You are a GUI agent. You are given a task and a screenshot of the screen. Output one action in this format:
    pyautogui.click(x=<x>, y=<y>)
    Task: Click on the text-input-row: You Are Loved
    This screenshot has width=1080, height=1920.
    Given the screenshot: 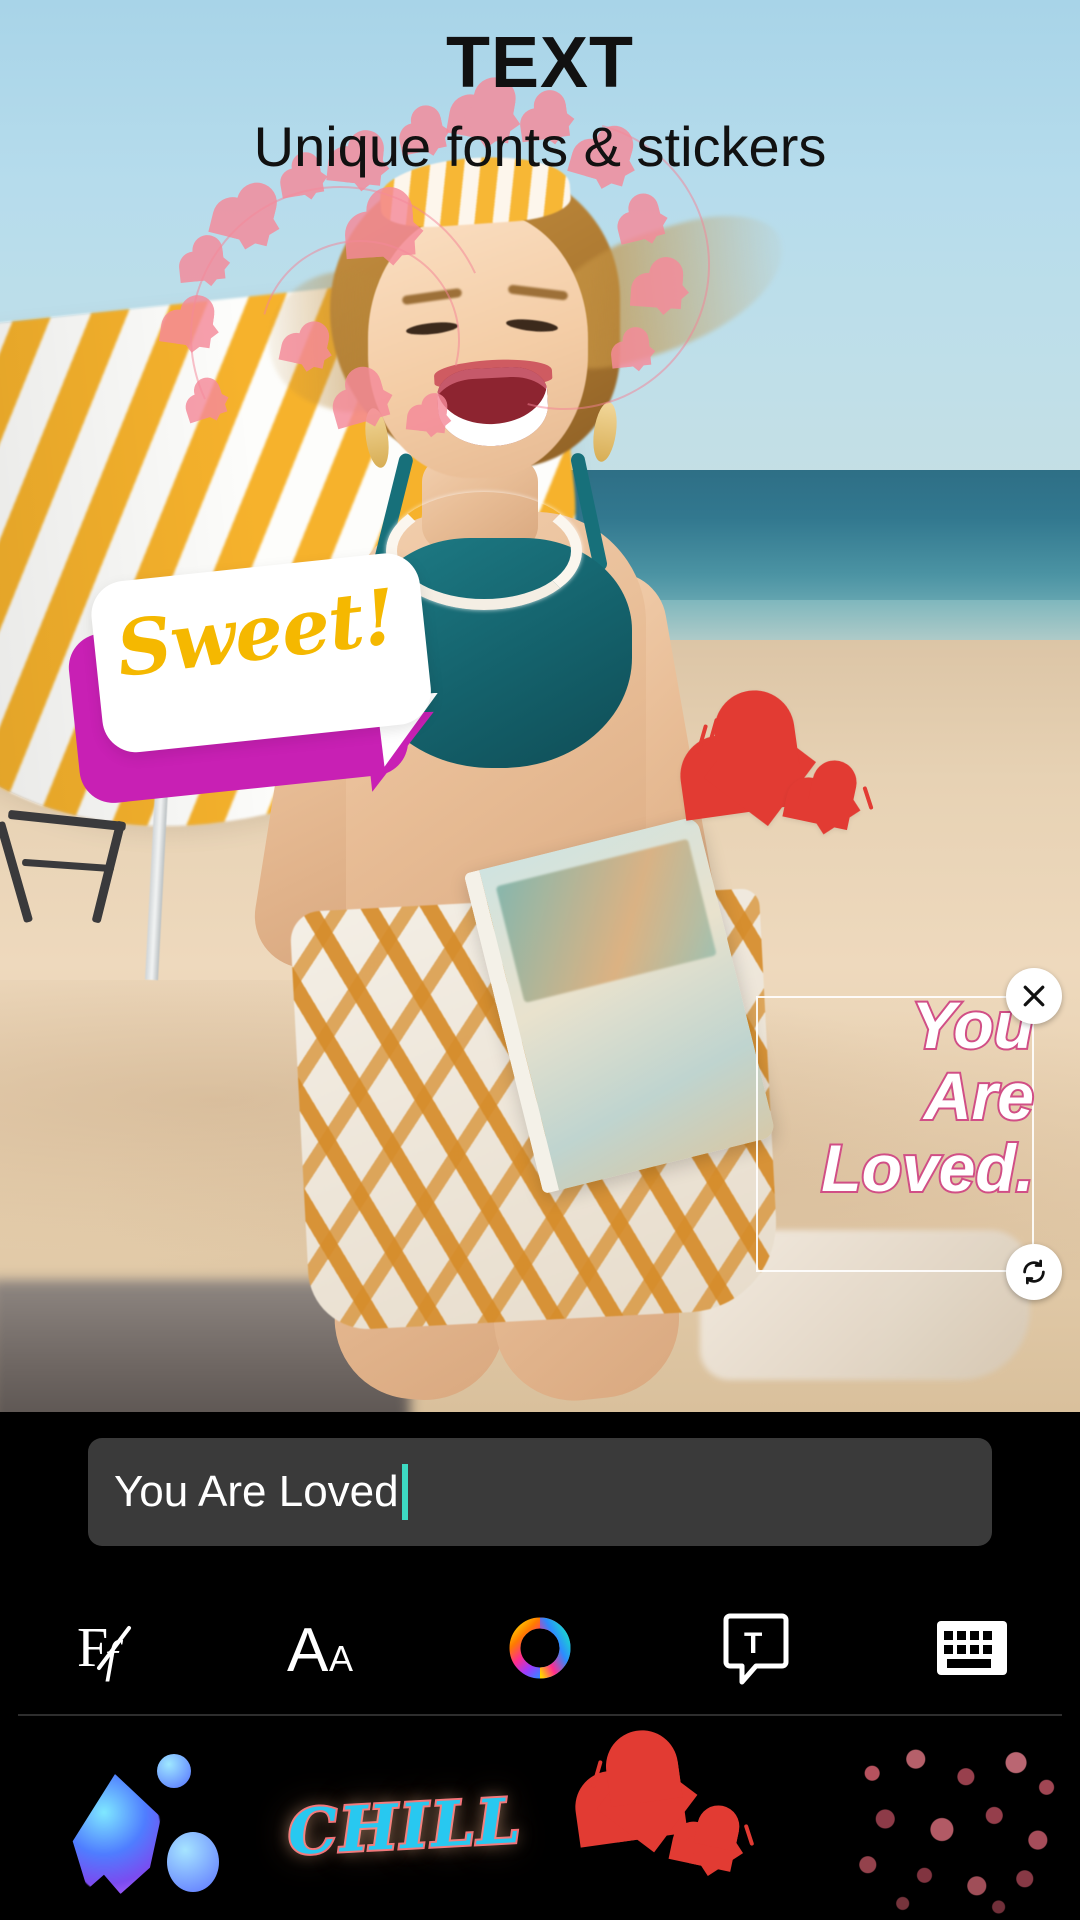 What is the action you would take?
    pyautogui.click(x=540, y=1492)
    